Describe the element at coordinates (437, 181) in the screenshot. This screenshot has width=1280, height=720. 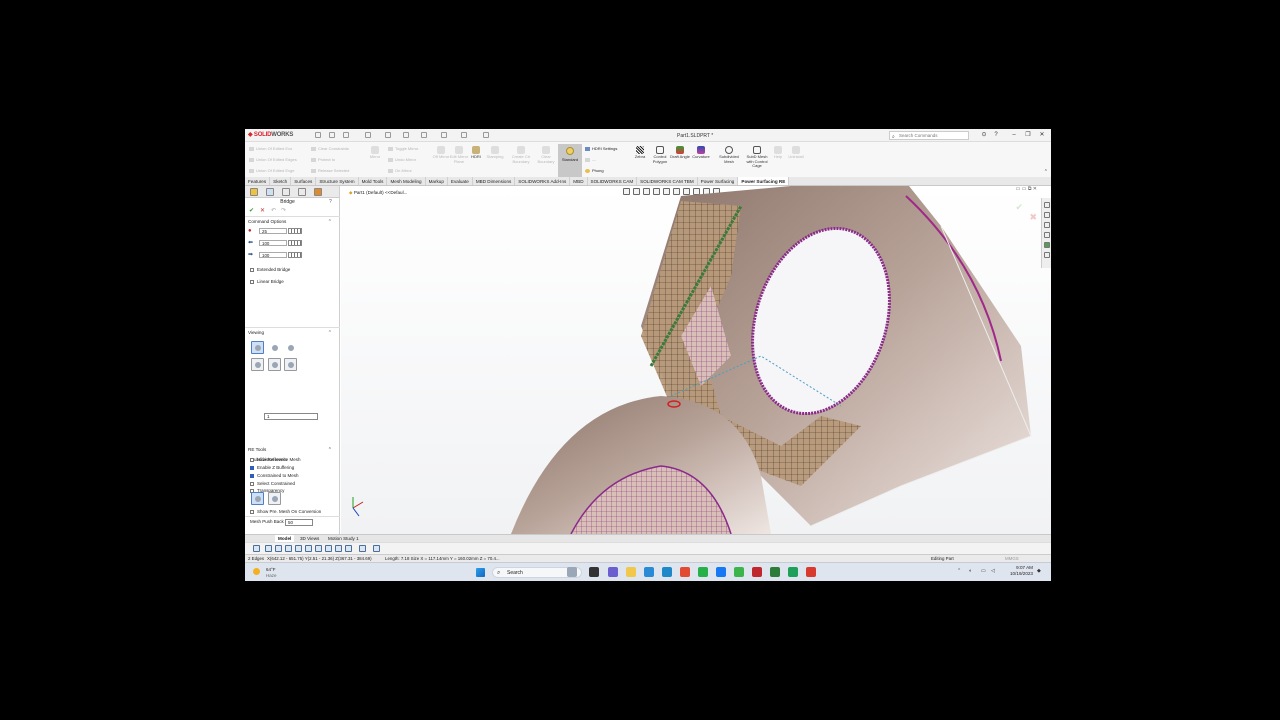
I see `tab-markup: Markup` at that location.